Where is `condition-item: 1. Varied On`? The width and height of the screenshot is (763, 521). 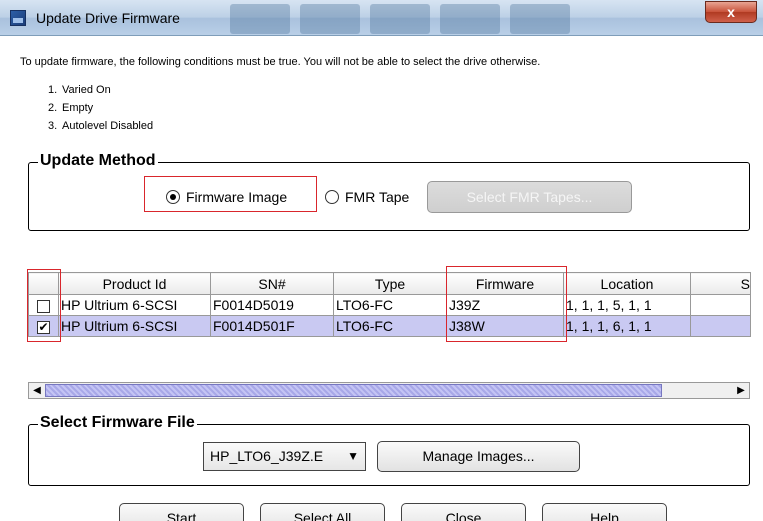
condition-item: 1. Varied On is located at coordinates (79, 90).